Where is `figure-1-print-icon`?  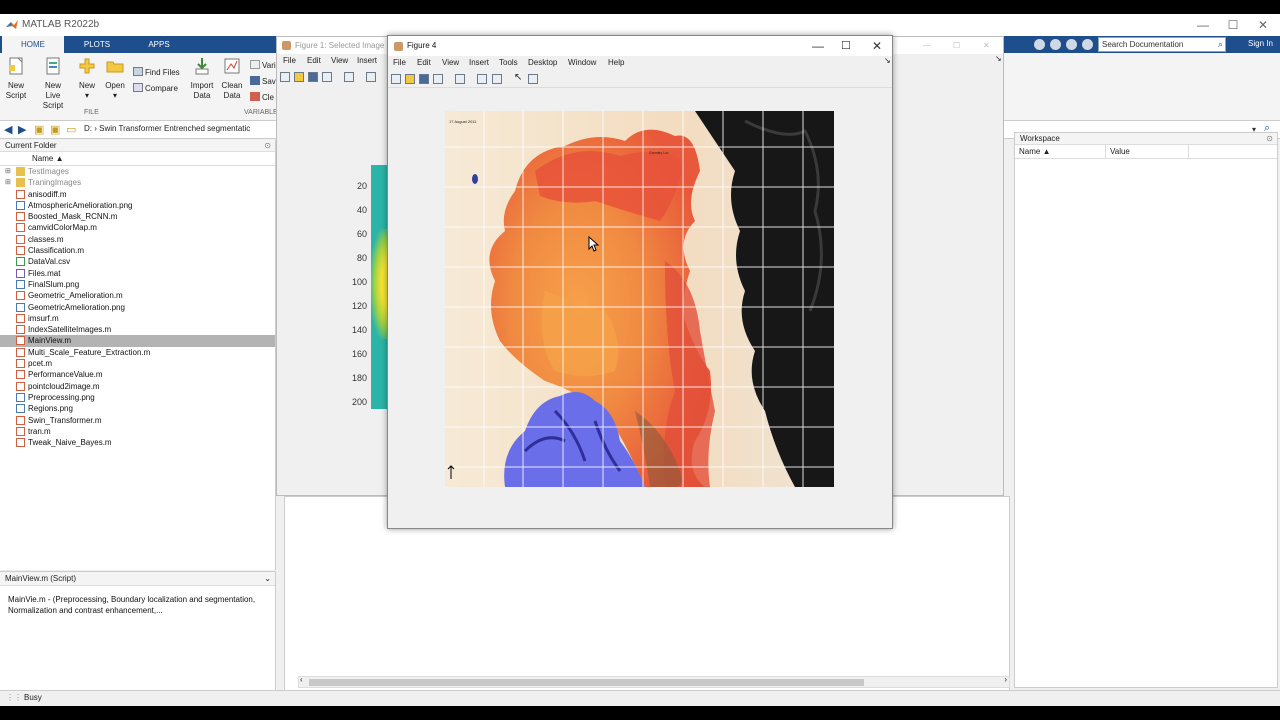
figure-1-print-icon is located at coordinates (327, 77).